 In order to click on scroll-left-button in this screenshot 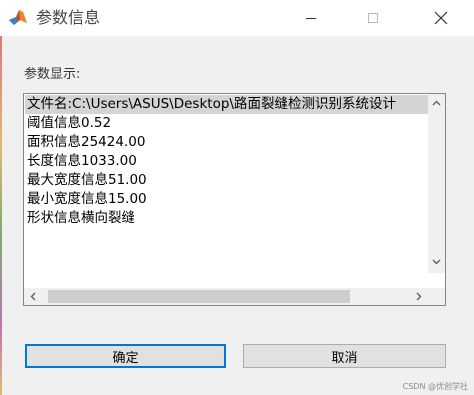, I will do `click(33, 296)`.